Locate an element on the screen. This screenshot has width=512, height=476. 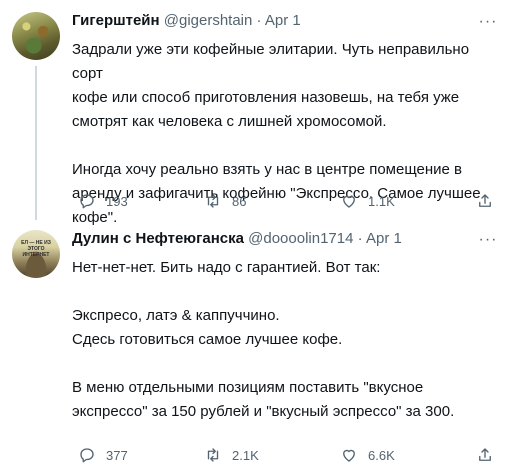
author-name: Гигерштейн is located at coordinates (116, 20).